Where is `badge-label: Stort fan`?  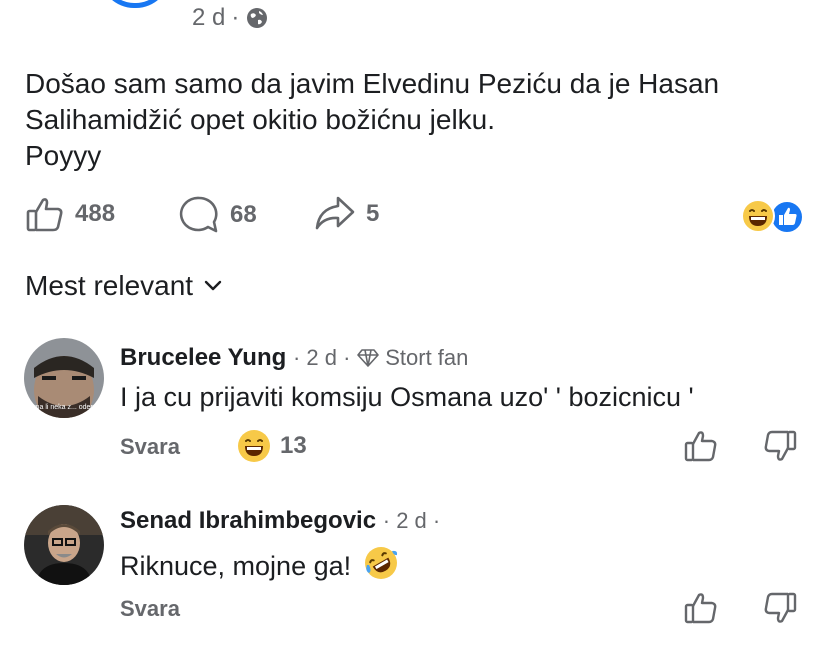
badge-label: Stort fan is located at coordinates (427, 357).